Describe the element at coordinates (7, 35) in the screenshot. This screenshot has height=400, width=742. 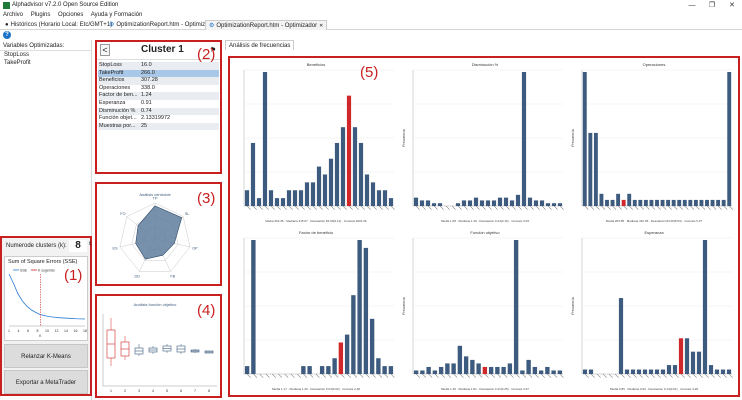
I see `help-icon: ?` at that location.